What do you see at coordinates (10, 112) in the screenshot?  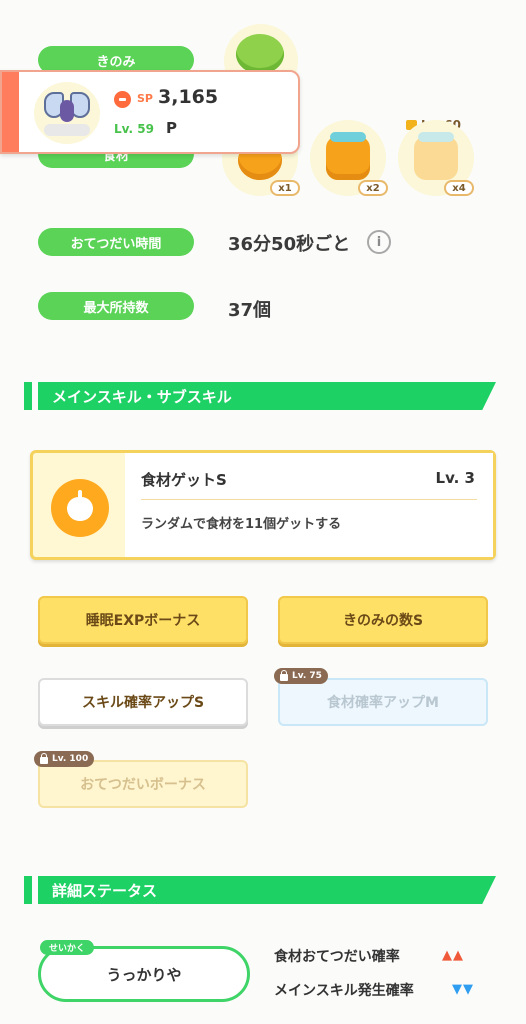 I see `card-accent-stripe` at bounding box center [10, 112].